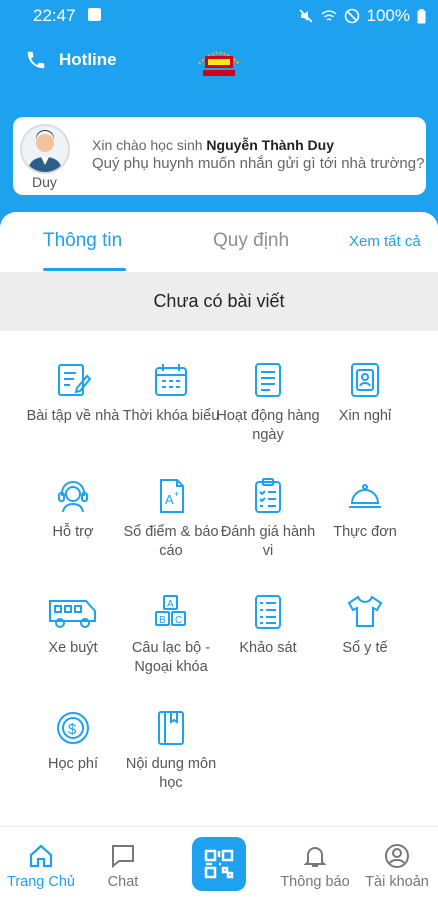 This screenshot has width=438, height=900. What do you see at coordinates (365, 648) in the screenshot?
I see `menu-label: Sổ y tế` at bounding box center [365, 648].